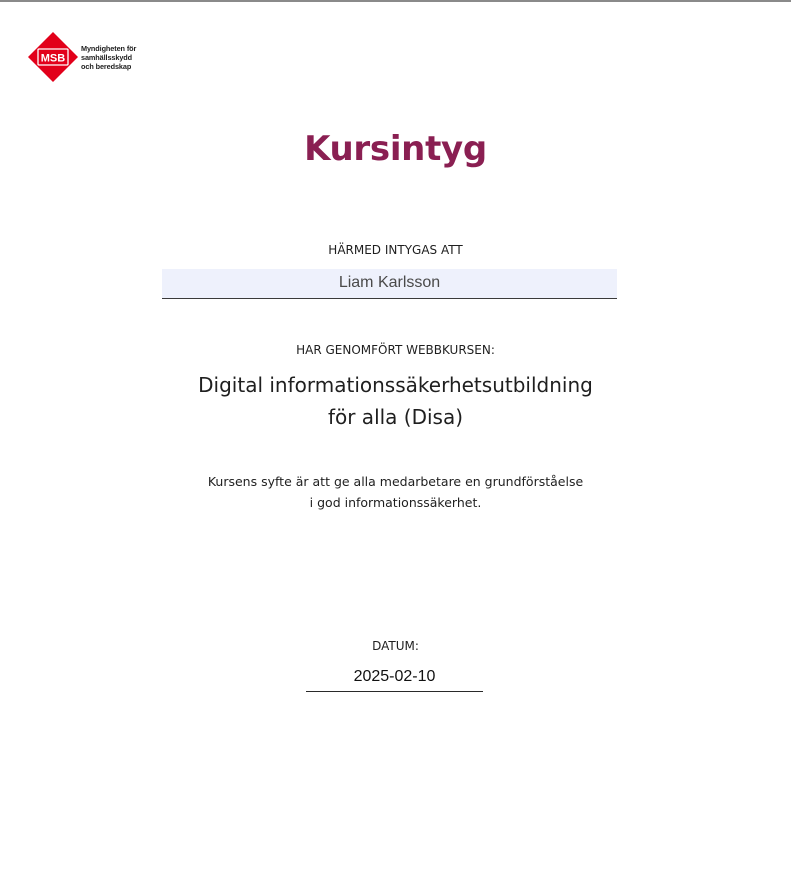 Image resolution: width=791 pixels, height=886 pixels. I want to click on certify-label: HÄRMED INTYGAS ATT, so click(395, 250).